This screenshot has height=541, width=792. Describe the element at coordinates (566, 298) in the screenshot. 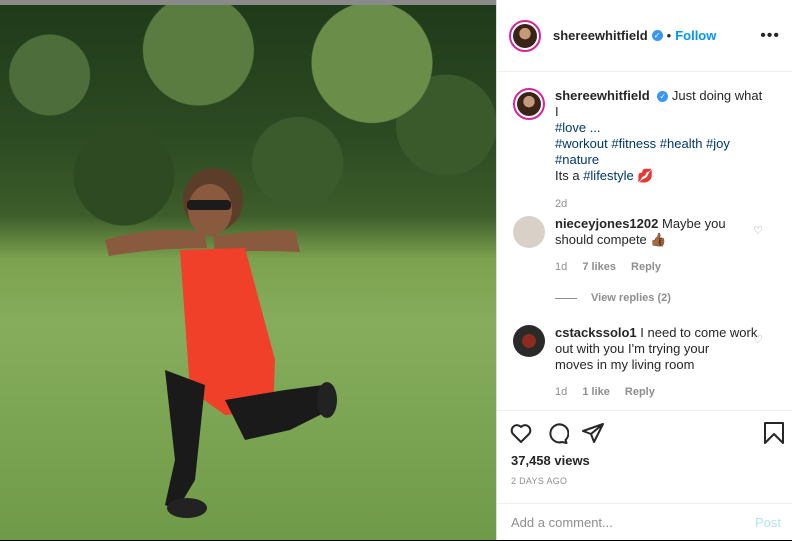

I see `view-replies-line` at that location.